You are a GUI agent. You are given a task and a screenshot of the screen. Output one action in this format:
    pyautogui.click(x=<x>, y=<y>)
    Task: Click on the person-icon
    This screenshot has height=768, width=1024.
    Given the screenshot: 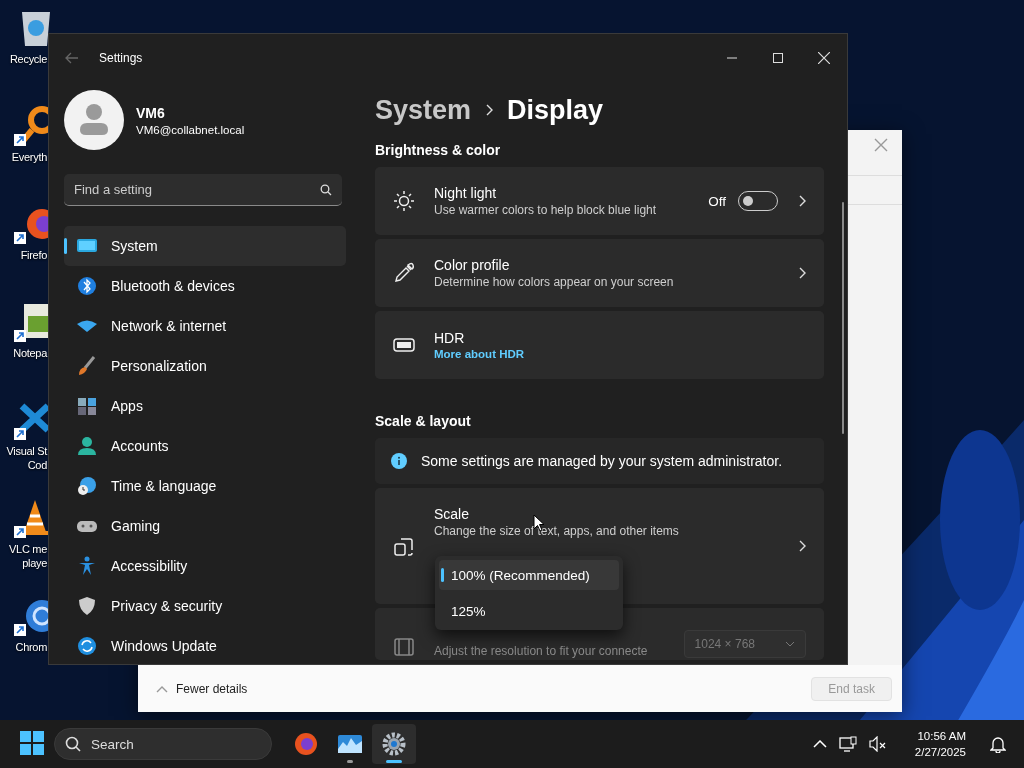 What is the action you would take?
    pyautogui.click(x=87, y=446)
    